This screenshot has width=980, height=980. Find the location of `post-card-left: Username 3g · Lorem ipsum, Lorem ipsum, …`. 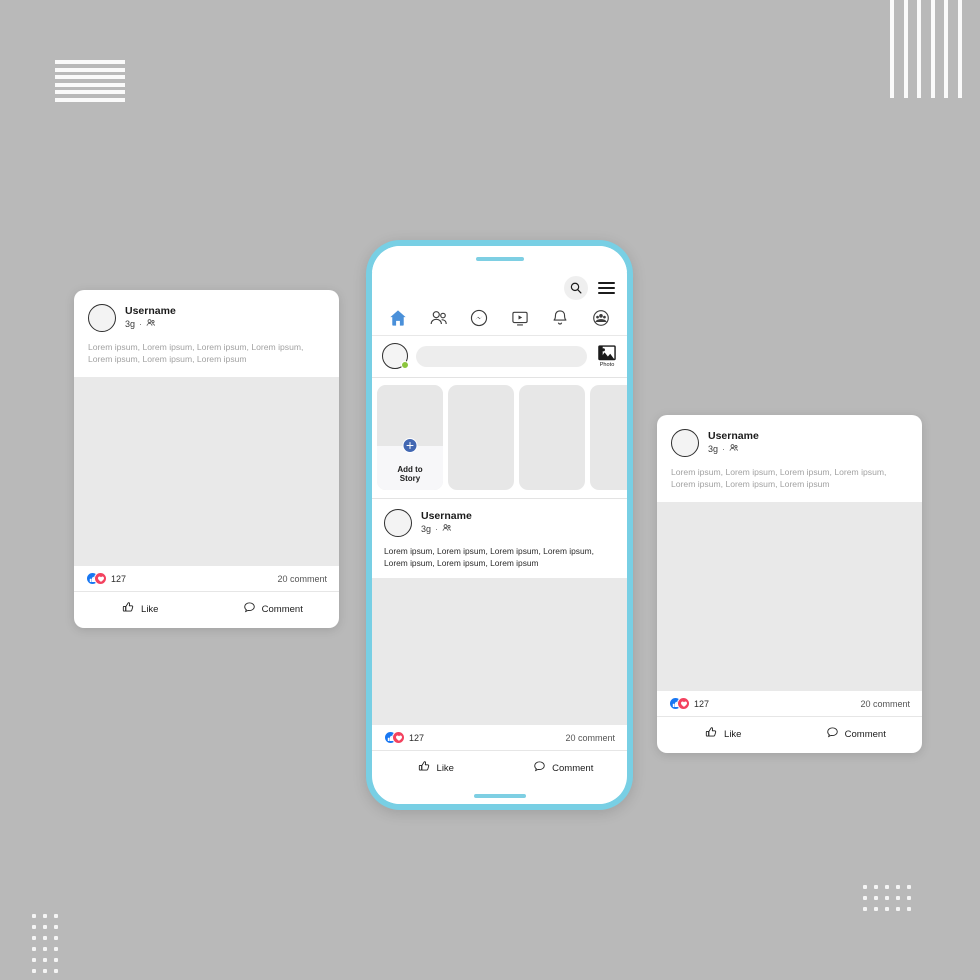

post-card-left: Username 3g · Lorem ipsum, Lorem ipsum, … is located at coordinates (206, 459).